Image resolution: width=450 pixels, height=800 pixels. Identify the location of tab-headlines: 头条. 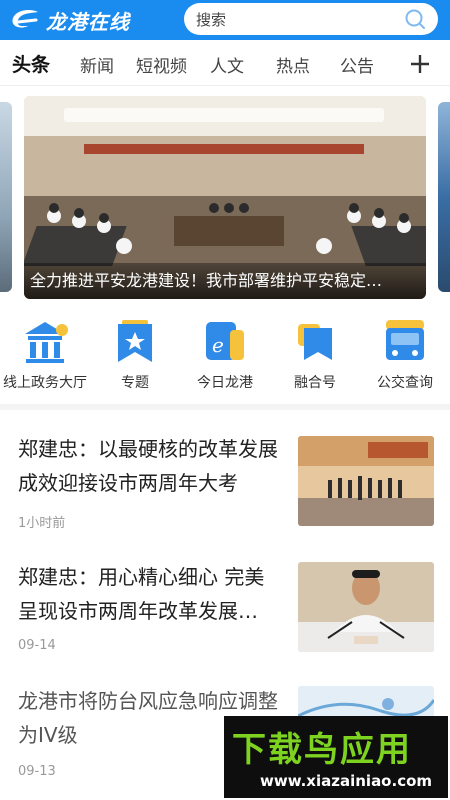
(31, 63).